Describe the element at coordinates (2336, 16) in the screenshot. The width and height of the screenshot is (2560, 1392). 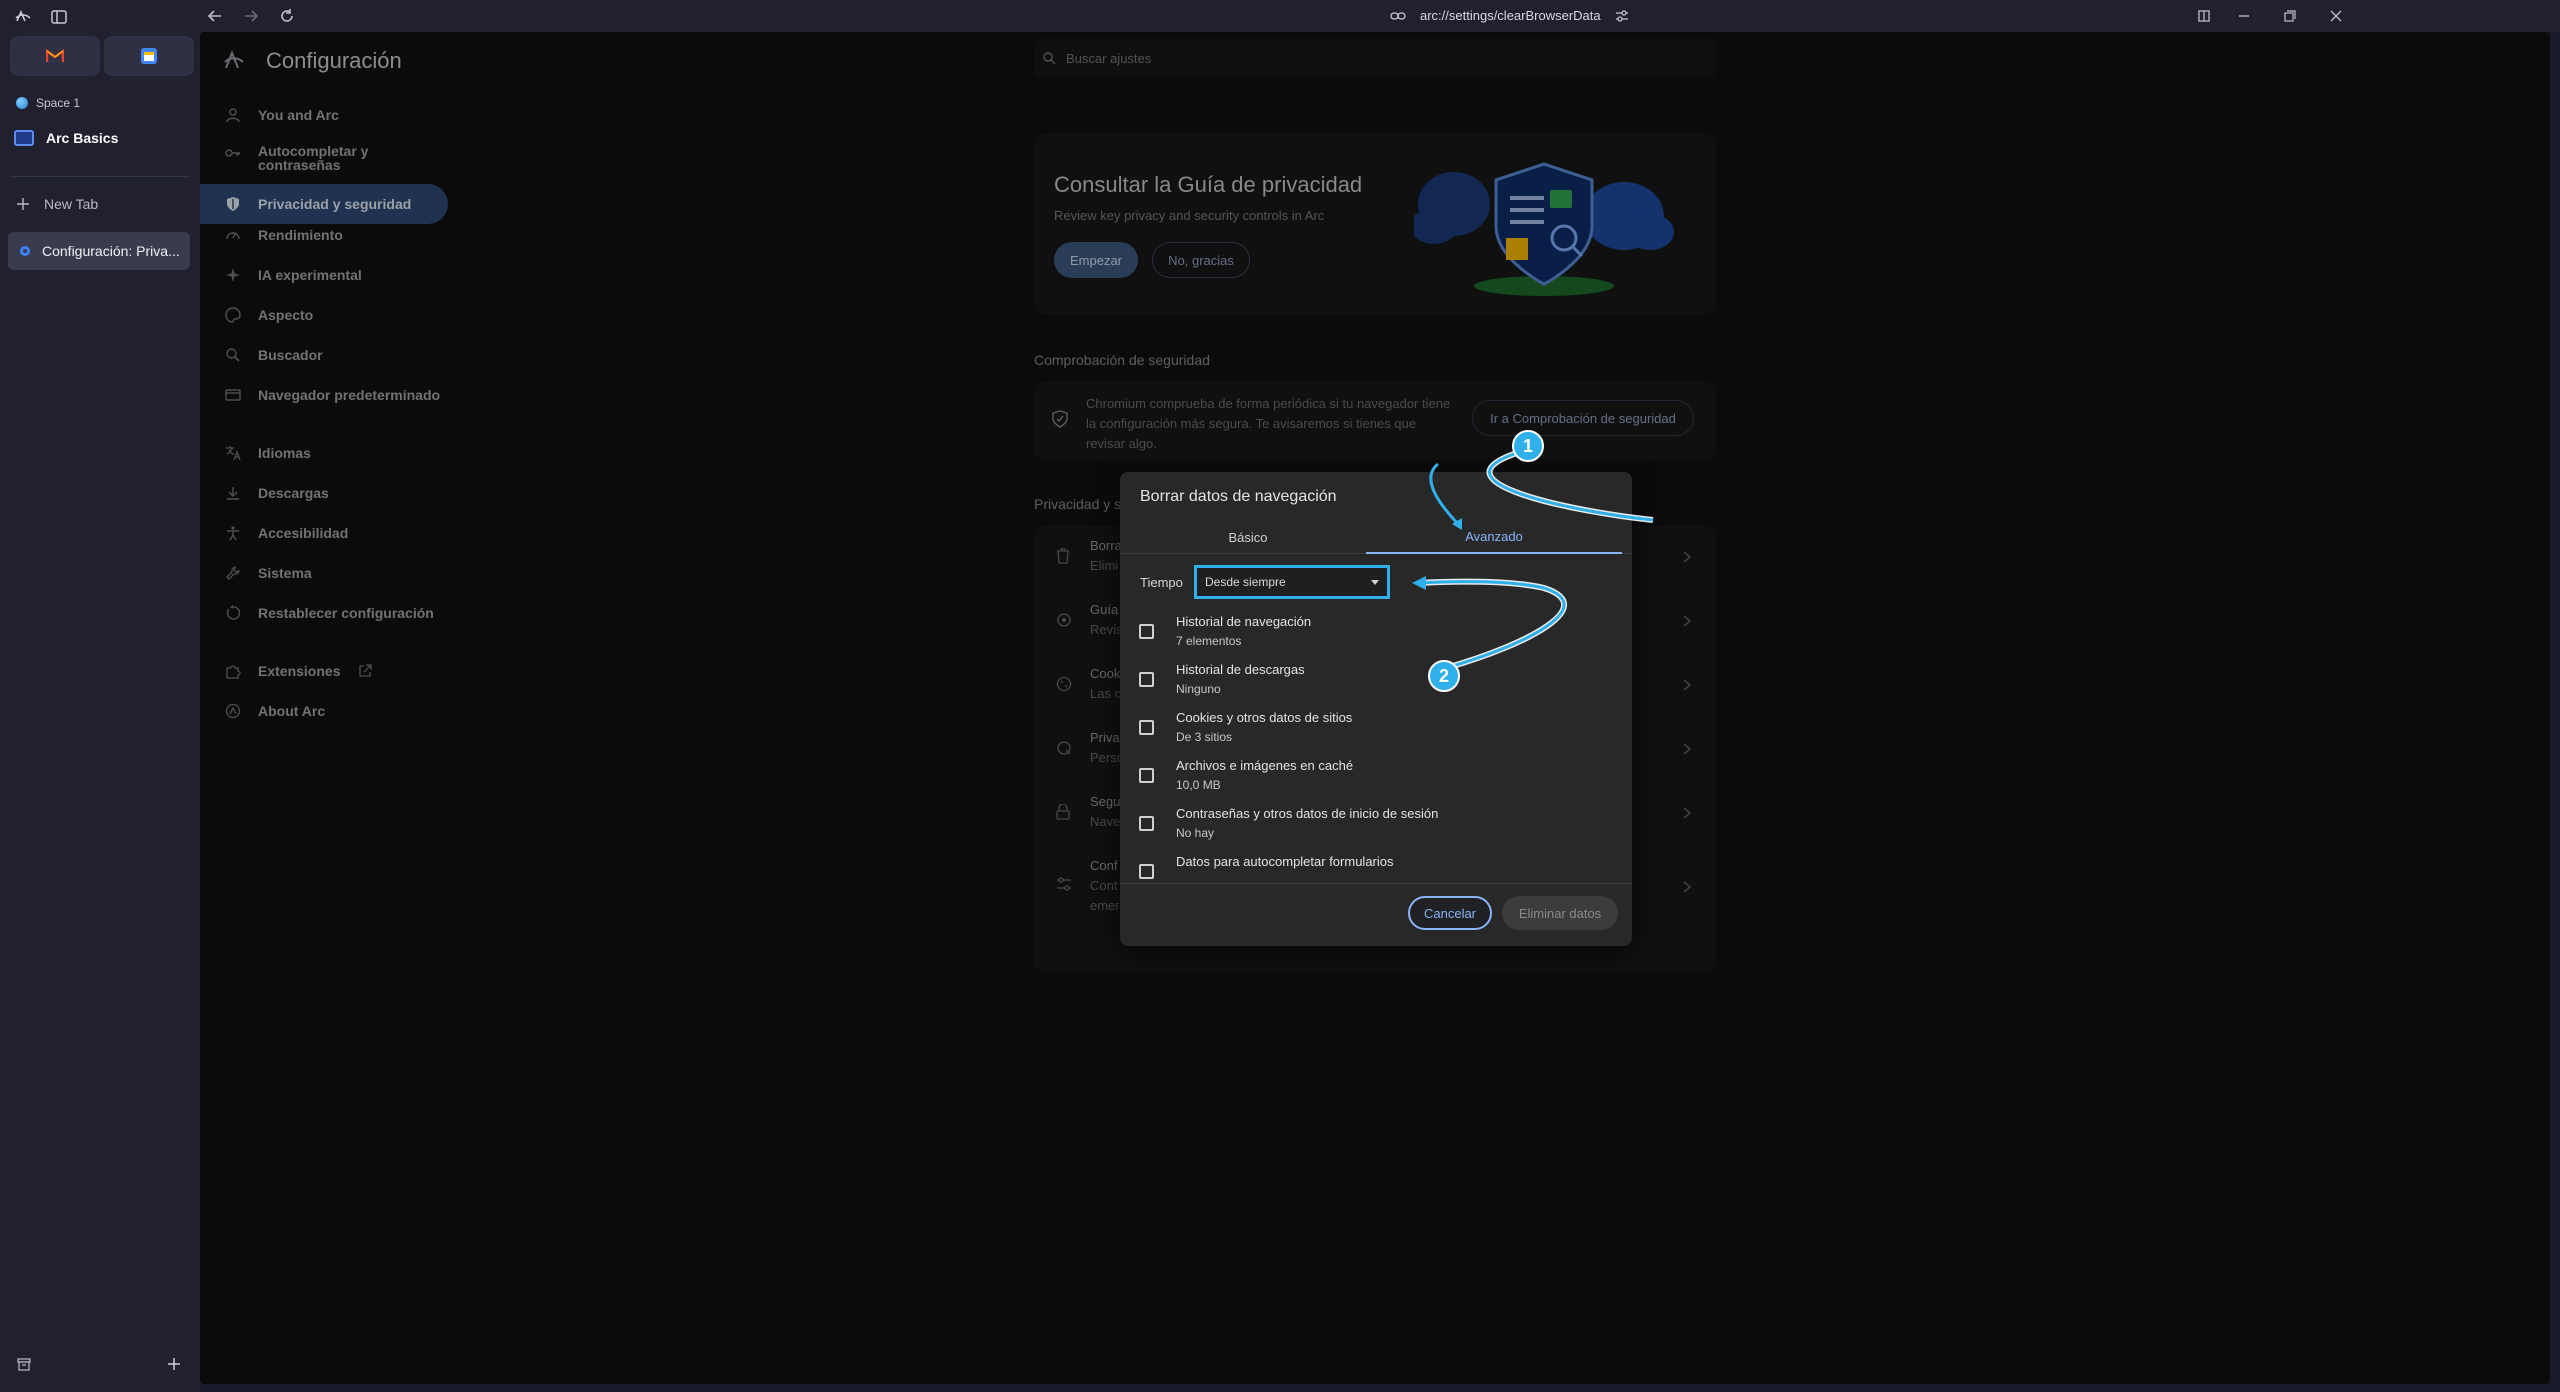
I see `close-window-icon` at that location.